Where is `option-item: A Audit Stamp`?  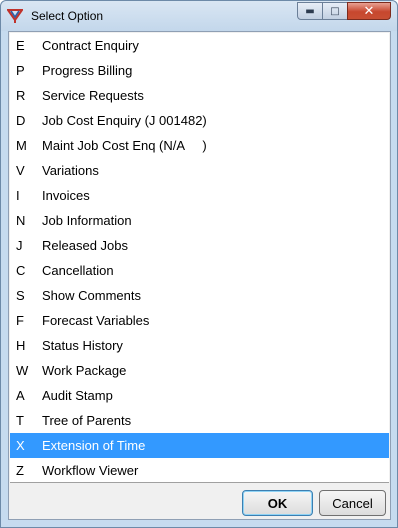 option-item: A Audit Stamp is located at coordinates (199, 395).